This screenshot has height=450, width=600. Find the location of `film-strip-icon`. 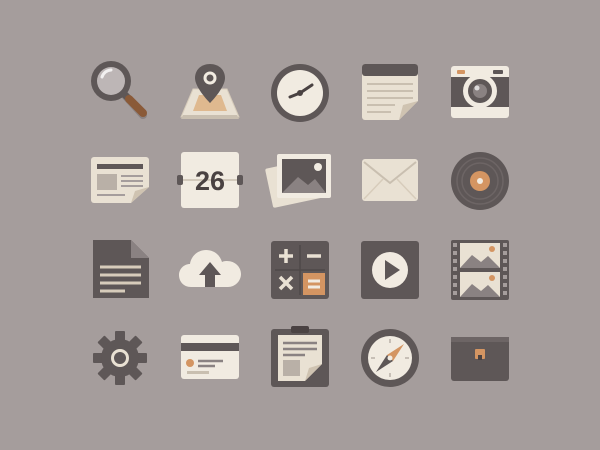

film-strip-icon is located at coordinates (480, 270).